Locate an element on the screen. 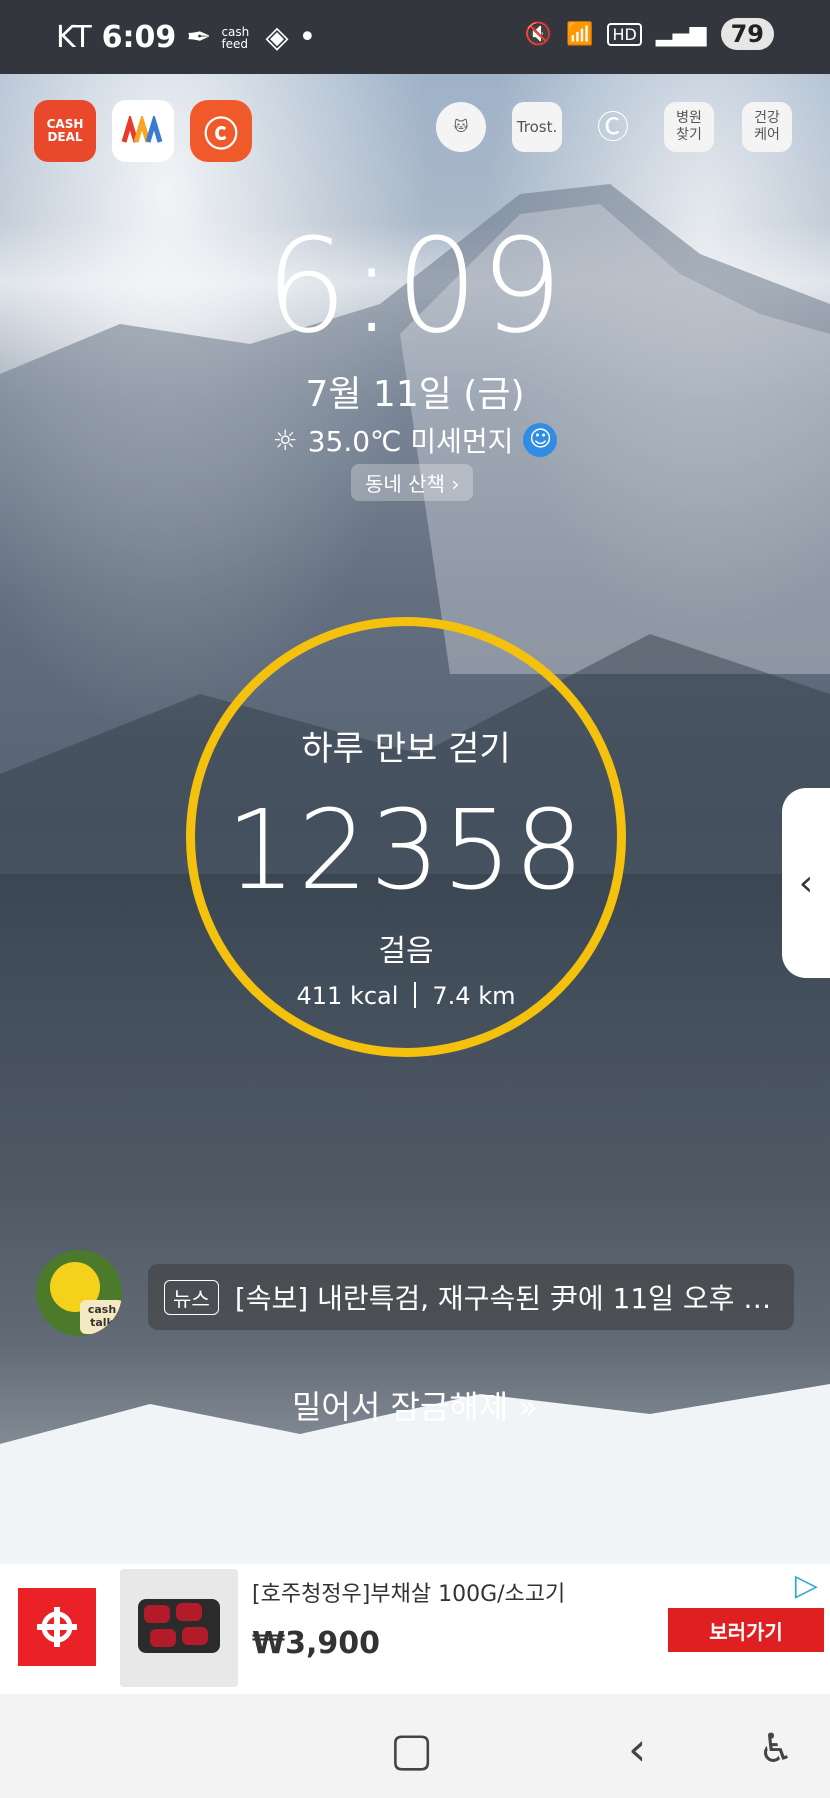 Image resolution: width=830 pixels, height=1798 pixels. news-tag: 뉴스 is located at coordinates (191, 1297).